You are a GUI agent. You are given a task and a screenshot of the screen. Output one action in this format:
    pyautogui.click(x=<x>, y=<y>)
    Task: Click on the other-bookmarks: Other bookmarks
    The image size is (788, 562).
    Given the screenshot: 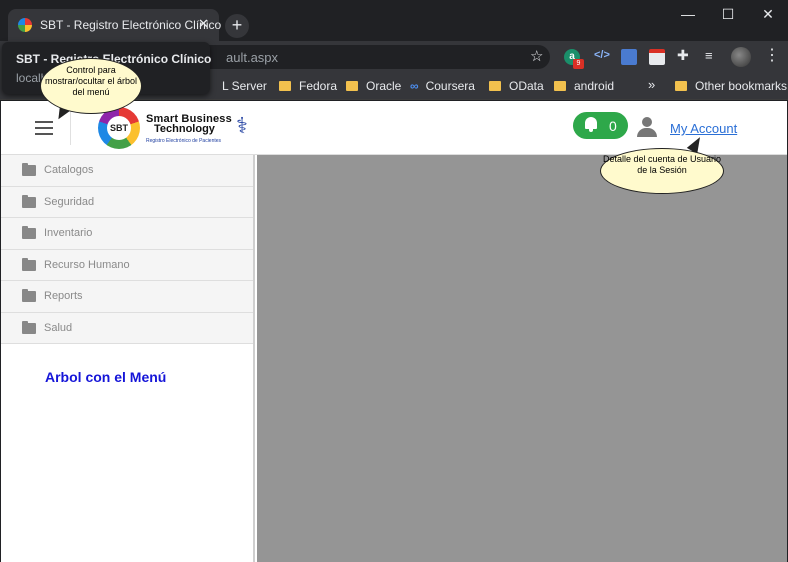 What is the action you would take?
    pyautogui.click(x=731, y=86)
    